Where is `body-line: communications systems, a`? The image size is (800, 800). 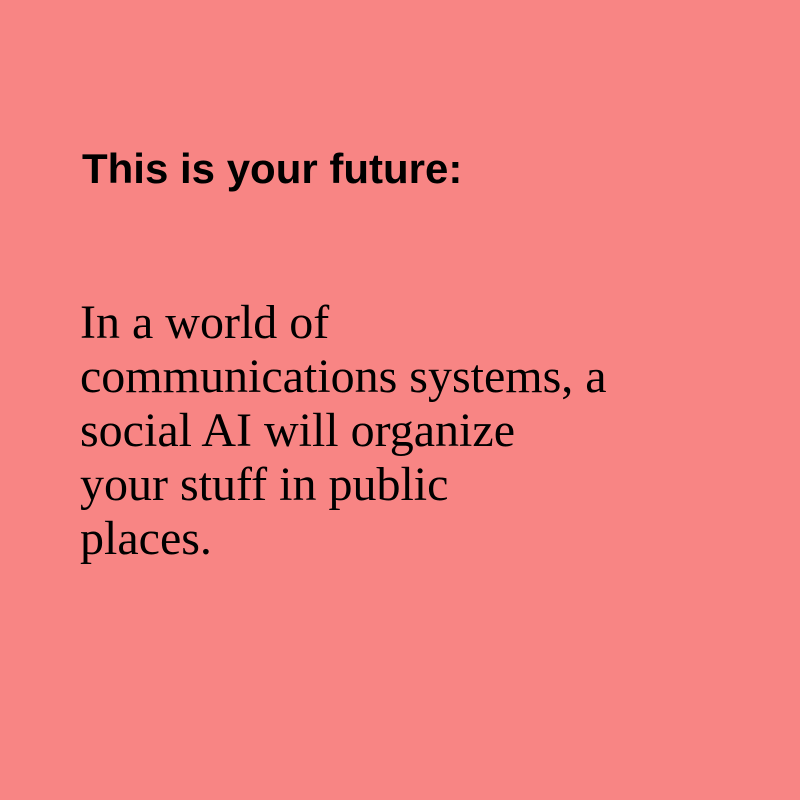
body-line: communications systems, a is located at coordinates (343, 376).